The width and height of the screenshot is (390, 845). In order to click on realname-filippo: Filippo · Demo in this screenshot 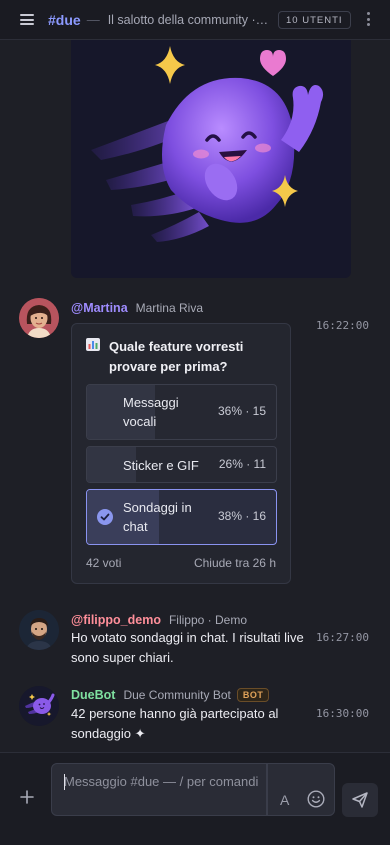, I will do `click(207, 620)`.